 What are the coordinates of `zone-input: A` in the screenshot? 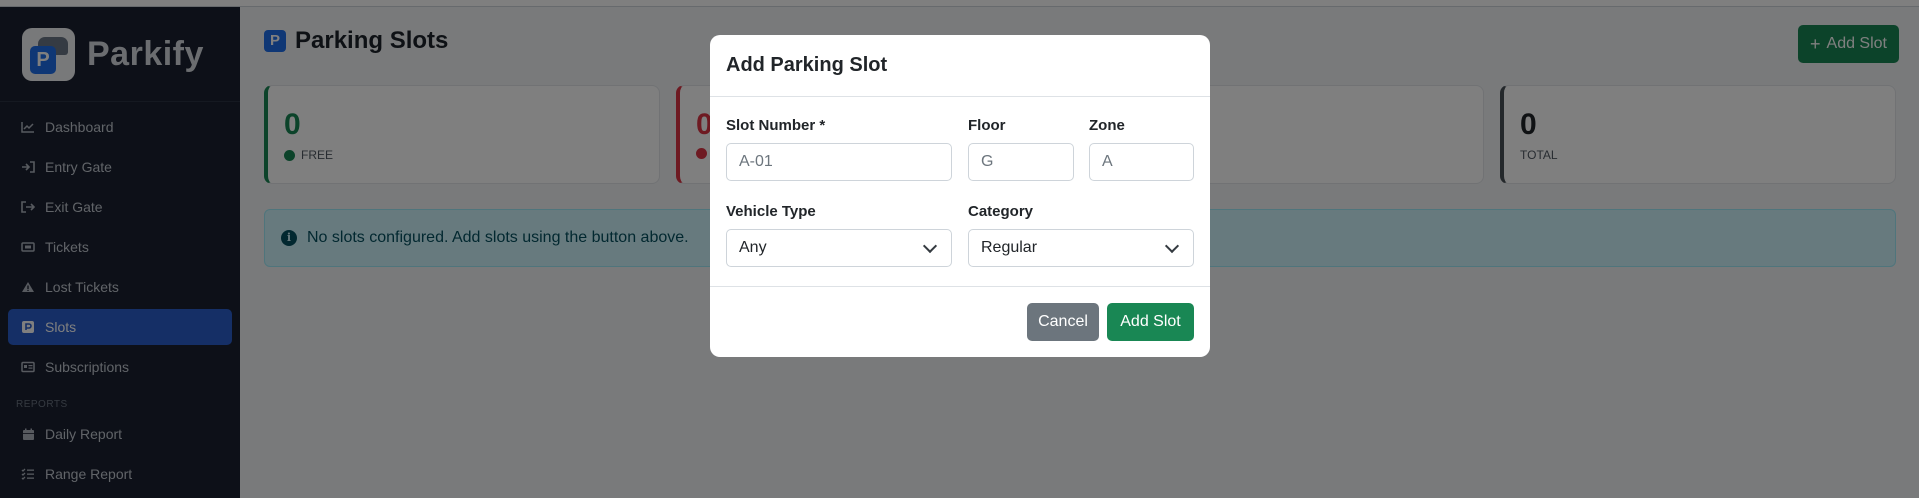 It's located at (1141, 162).